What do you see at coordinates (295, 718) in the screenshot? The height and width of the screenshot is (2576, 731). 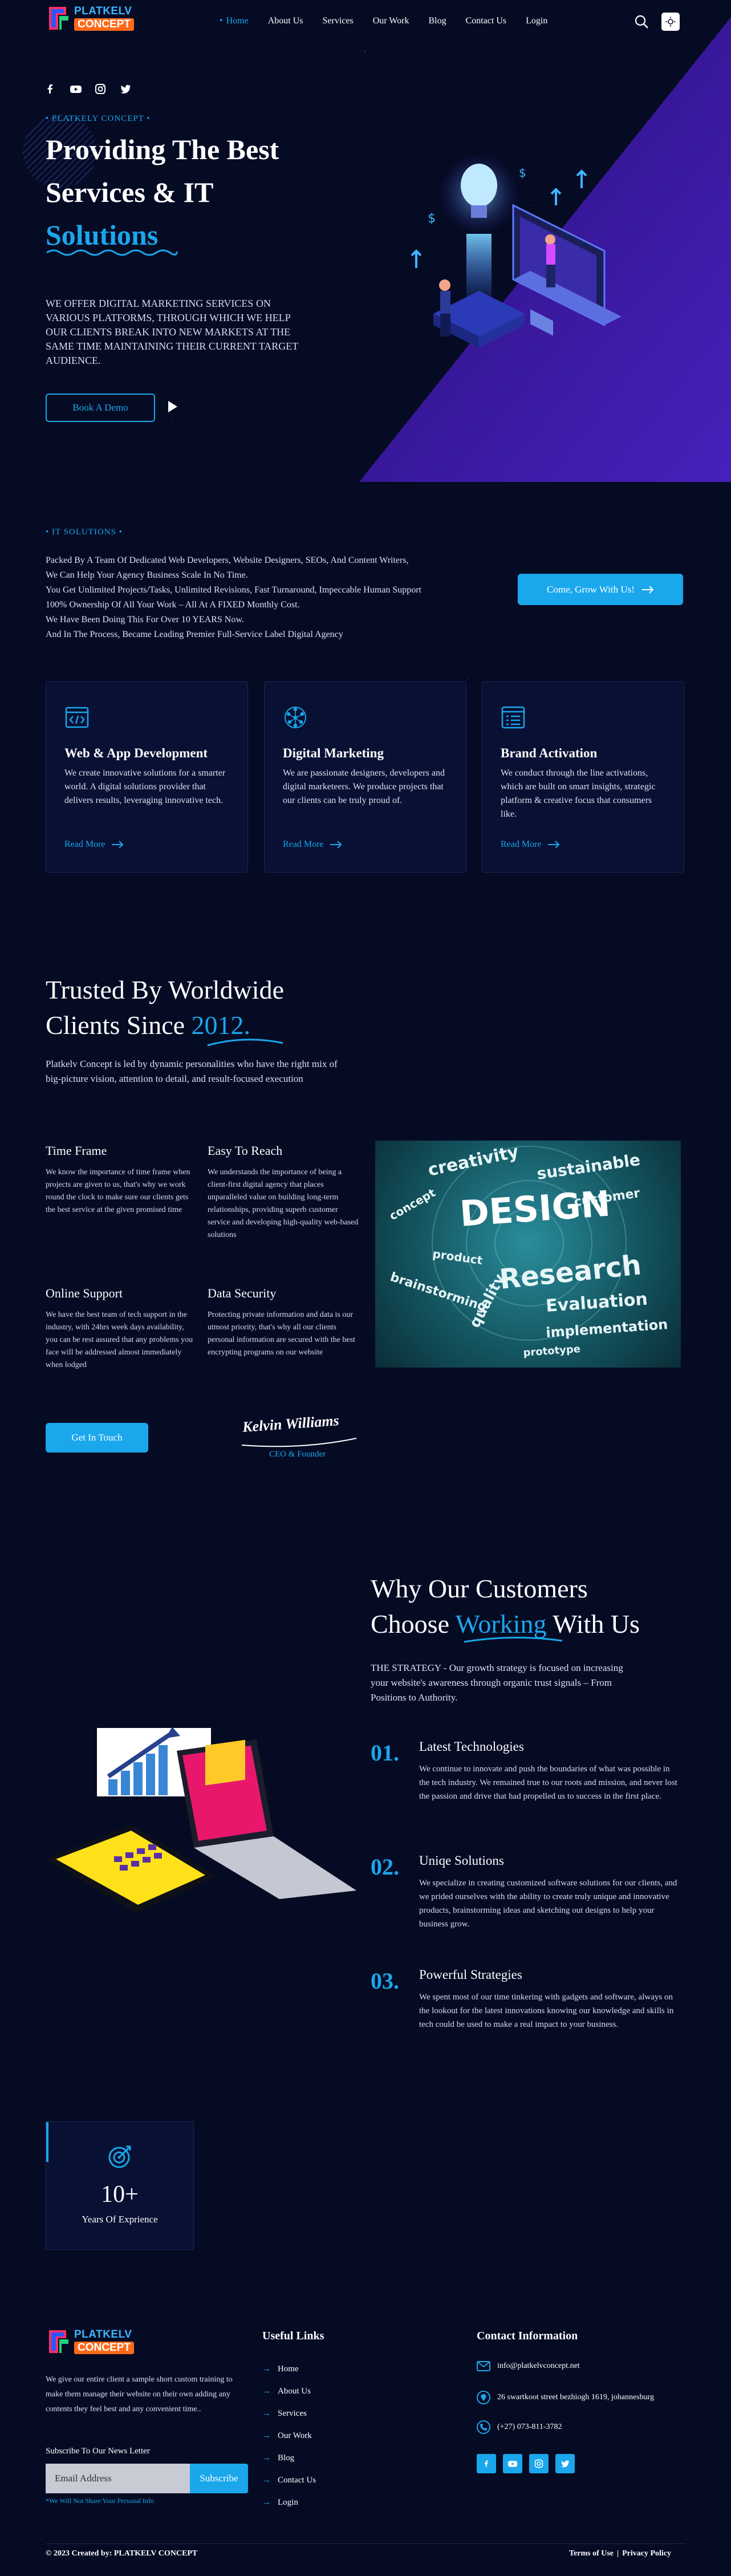 I see `network-globe-icon` at bounding box center [295, 718].